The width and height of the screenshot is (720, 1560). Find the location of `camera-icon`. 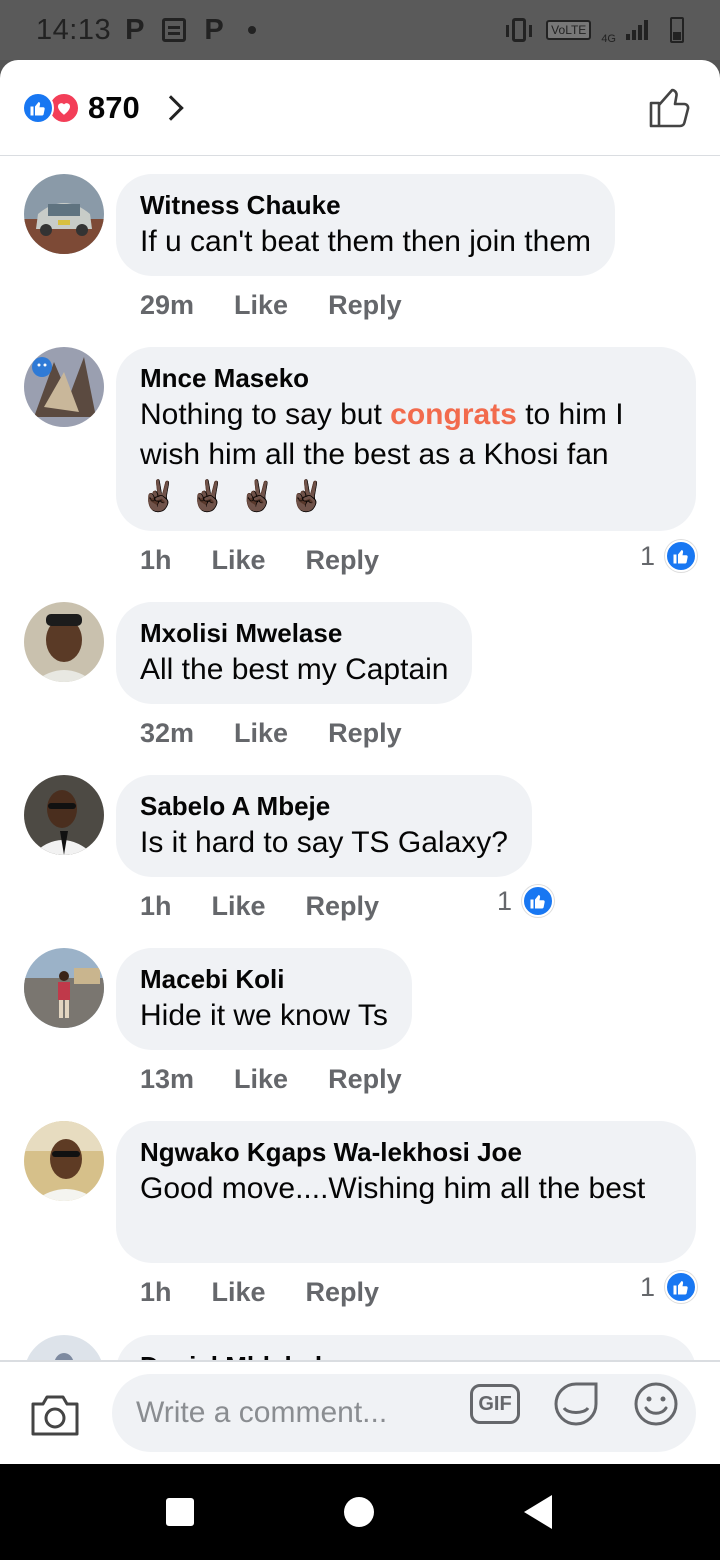

camera-icon is located at coordinates (55, 1415).